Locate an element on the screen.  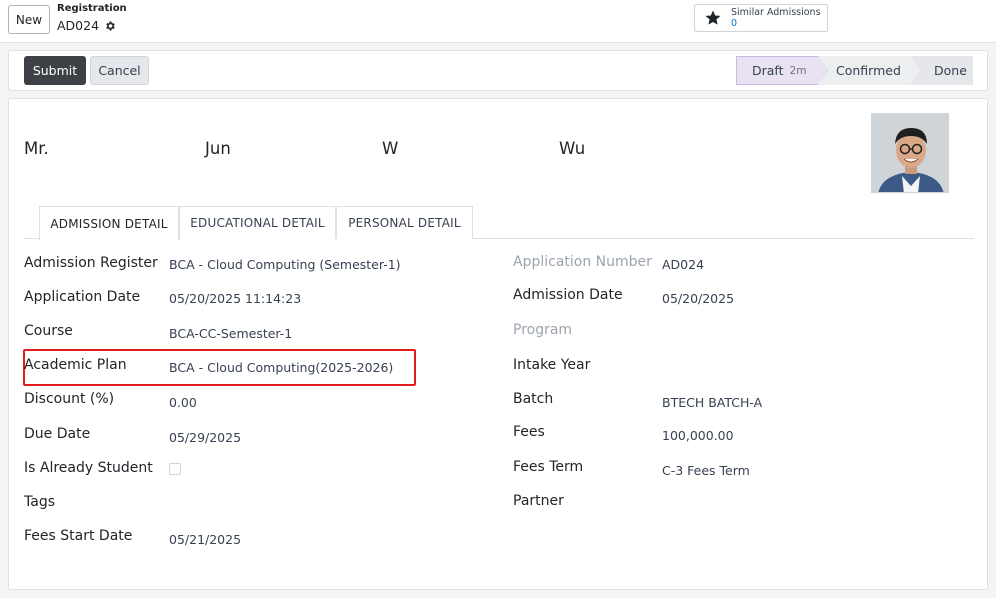
breadcrumb-parent: Registration is located at coordinates (92, 8).